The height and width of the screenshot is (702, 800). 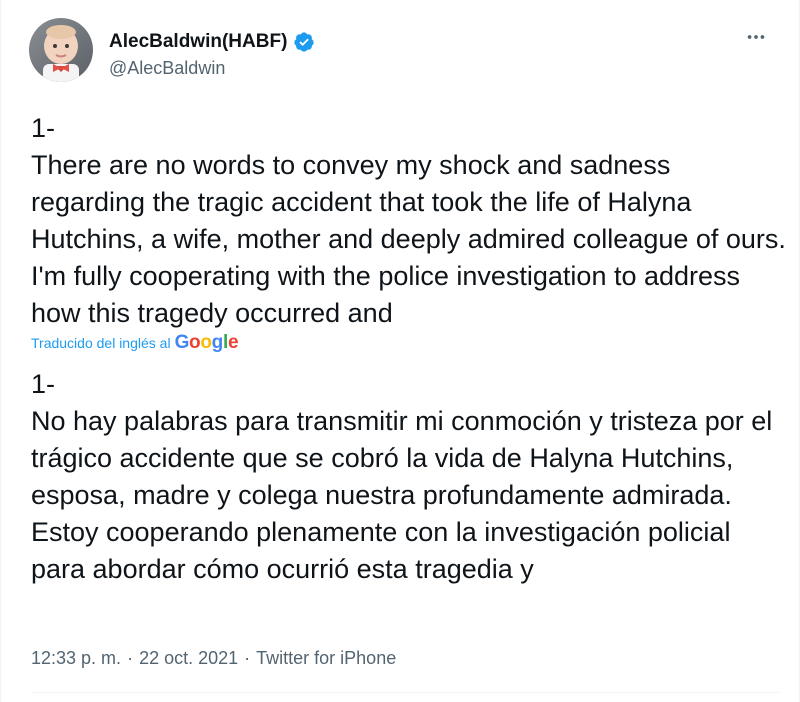 What do you see at coordinates (326, 658) in the screenshot?
I see `tweet-source: Twitter for iPhone` at bounding box center [326, 658].